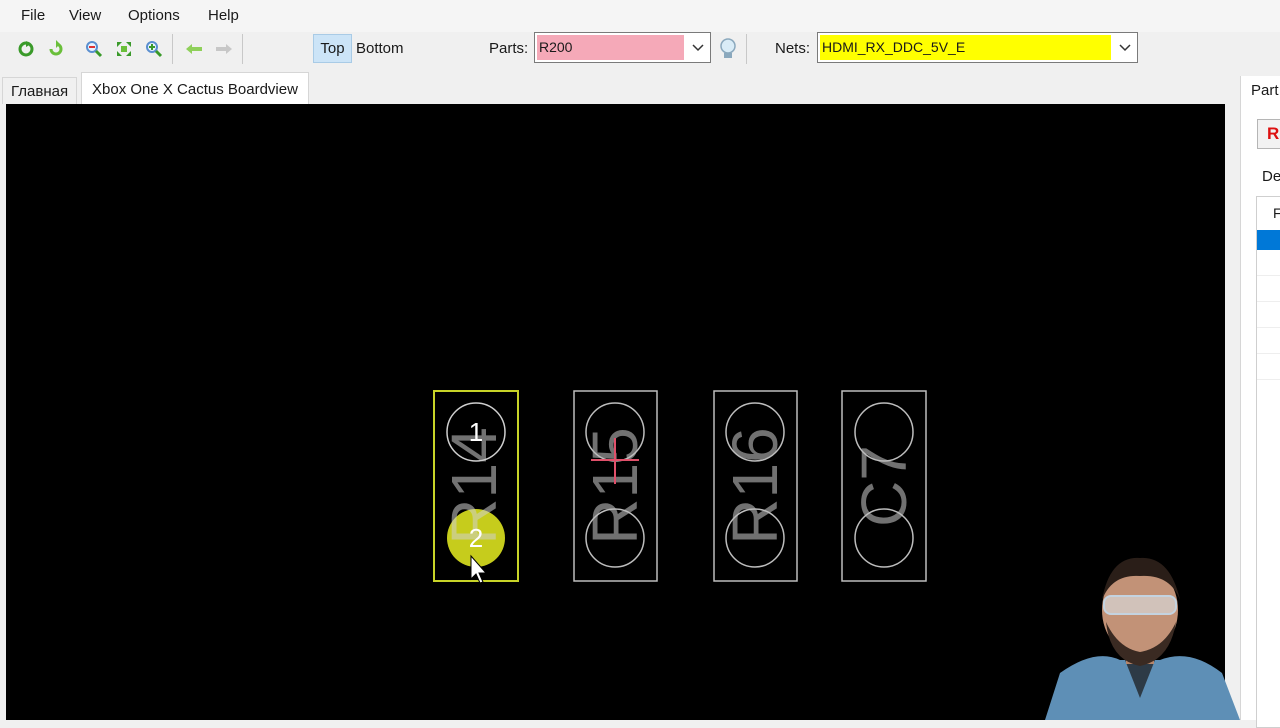  I want to click on fit-view-icon, so click(124, 49).